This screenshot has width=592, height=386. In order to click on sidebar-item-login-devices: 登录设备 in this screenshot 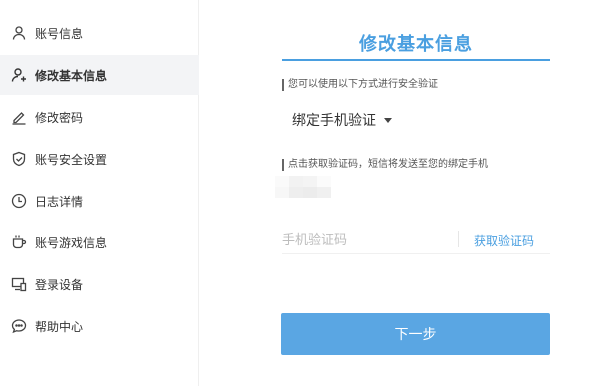, I will do `click(99, 284)`.